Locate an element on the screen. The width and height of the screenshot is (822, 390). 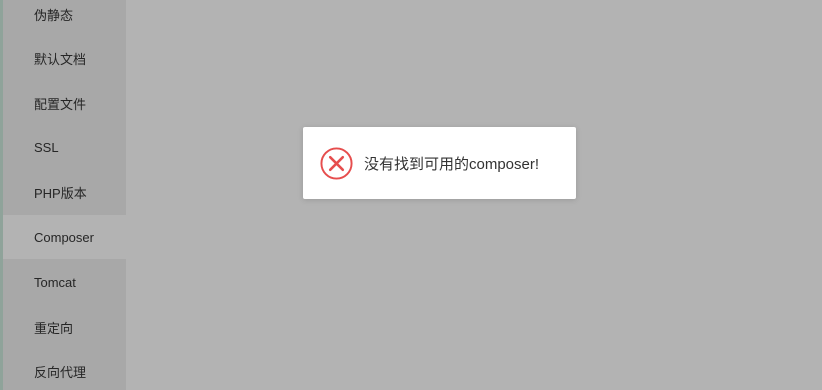
sidebar-item-composer: Composer is located at coordinates (64, 237).